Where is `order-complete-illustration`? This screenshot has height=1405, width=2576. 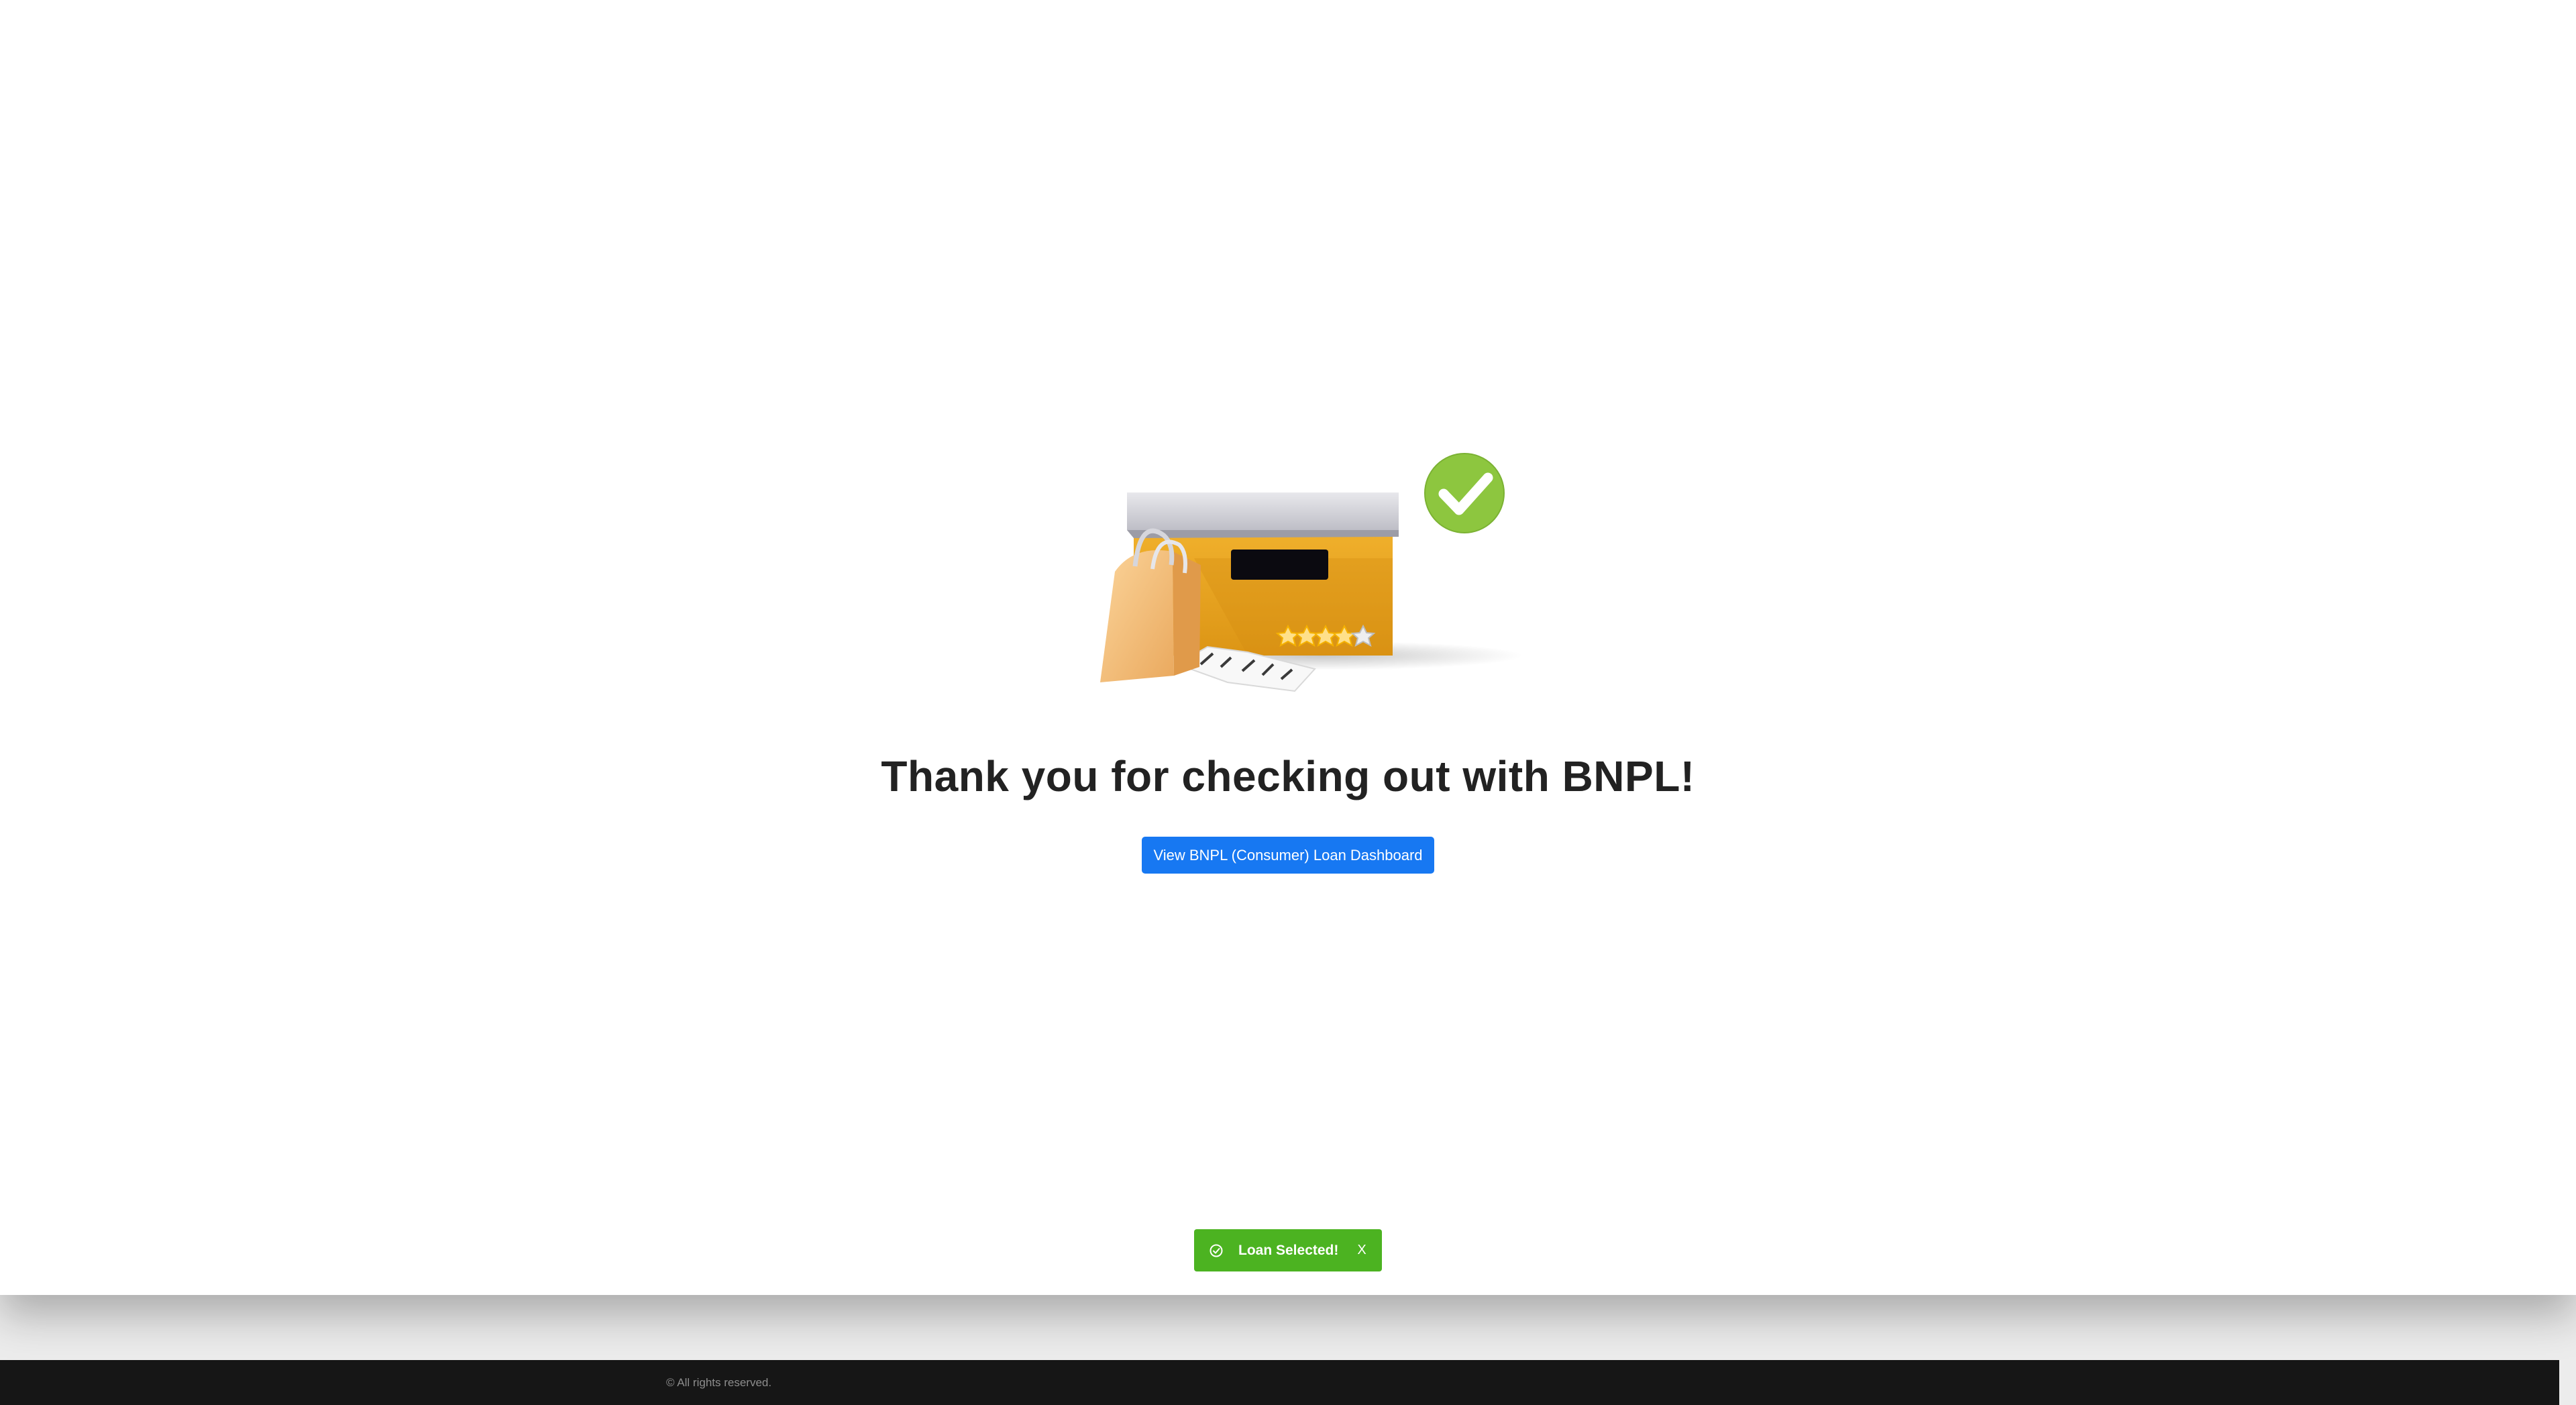
order-complete-illustration is located at coordinates (1311, 578).